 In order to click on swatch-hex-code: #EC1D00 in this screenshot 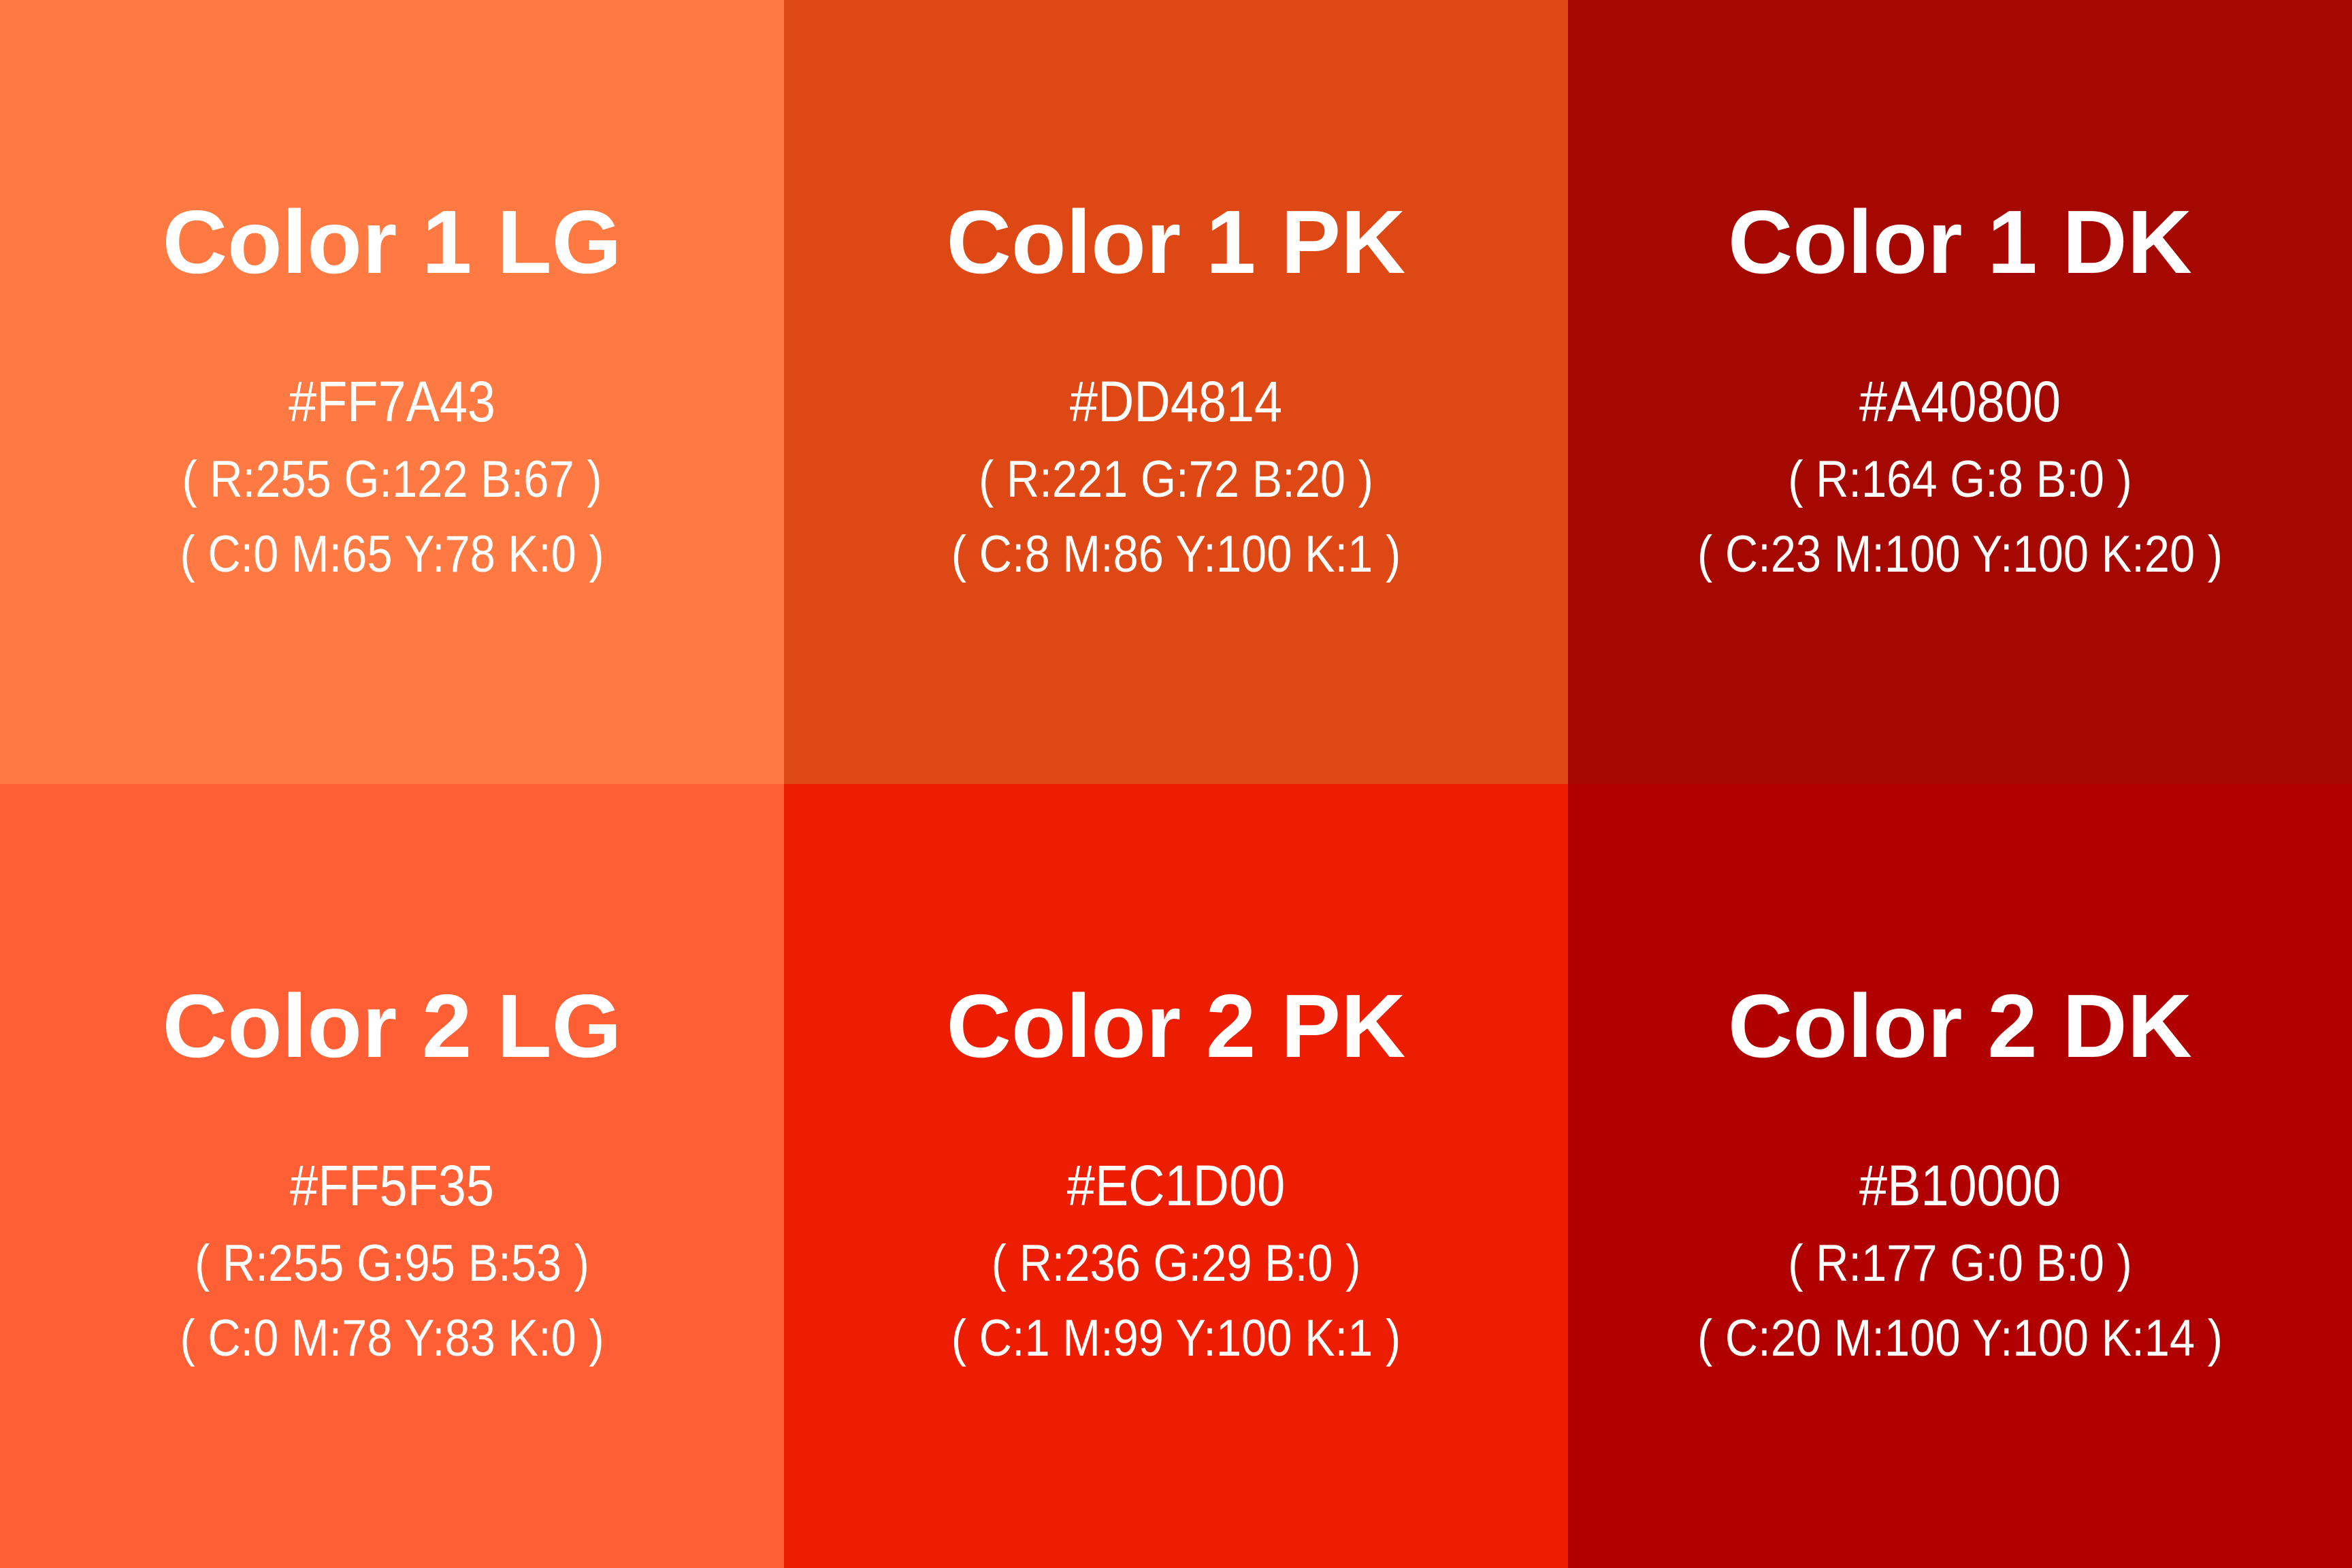, I will do `click(1176, 1186)`.